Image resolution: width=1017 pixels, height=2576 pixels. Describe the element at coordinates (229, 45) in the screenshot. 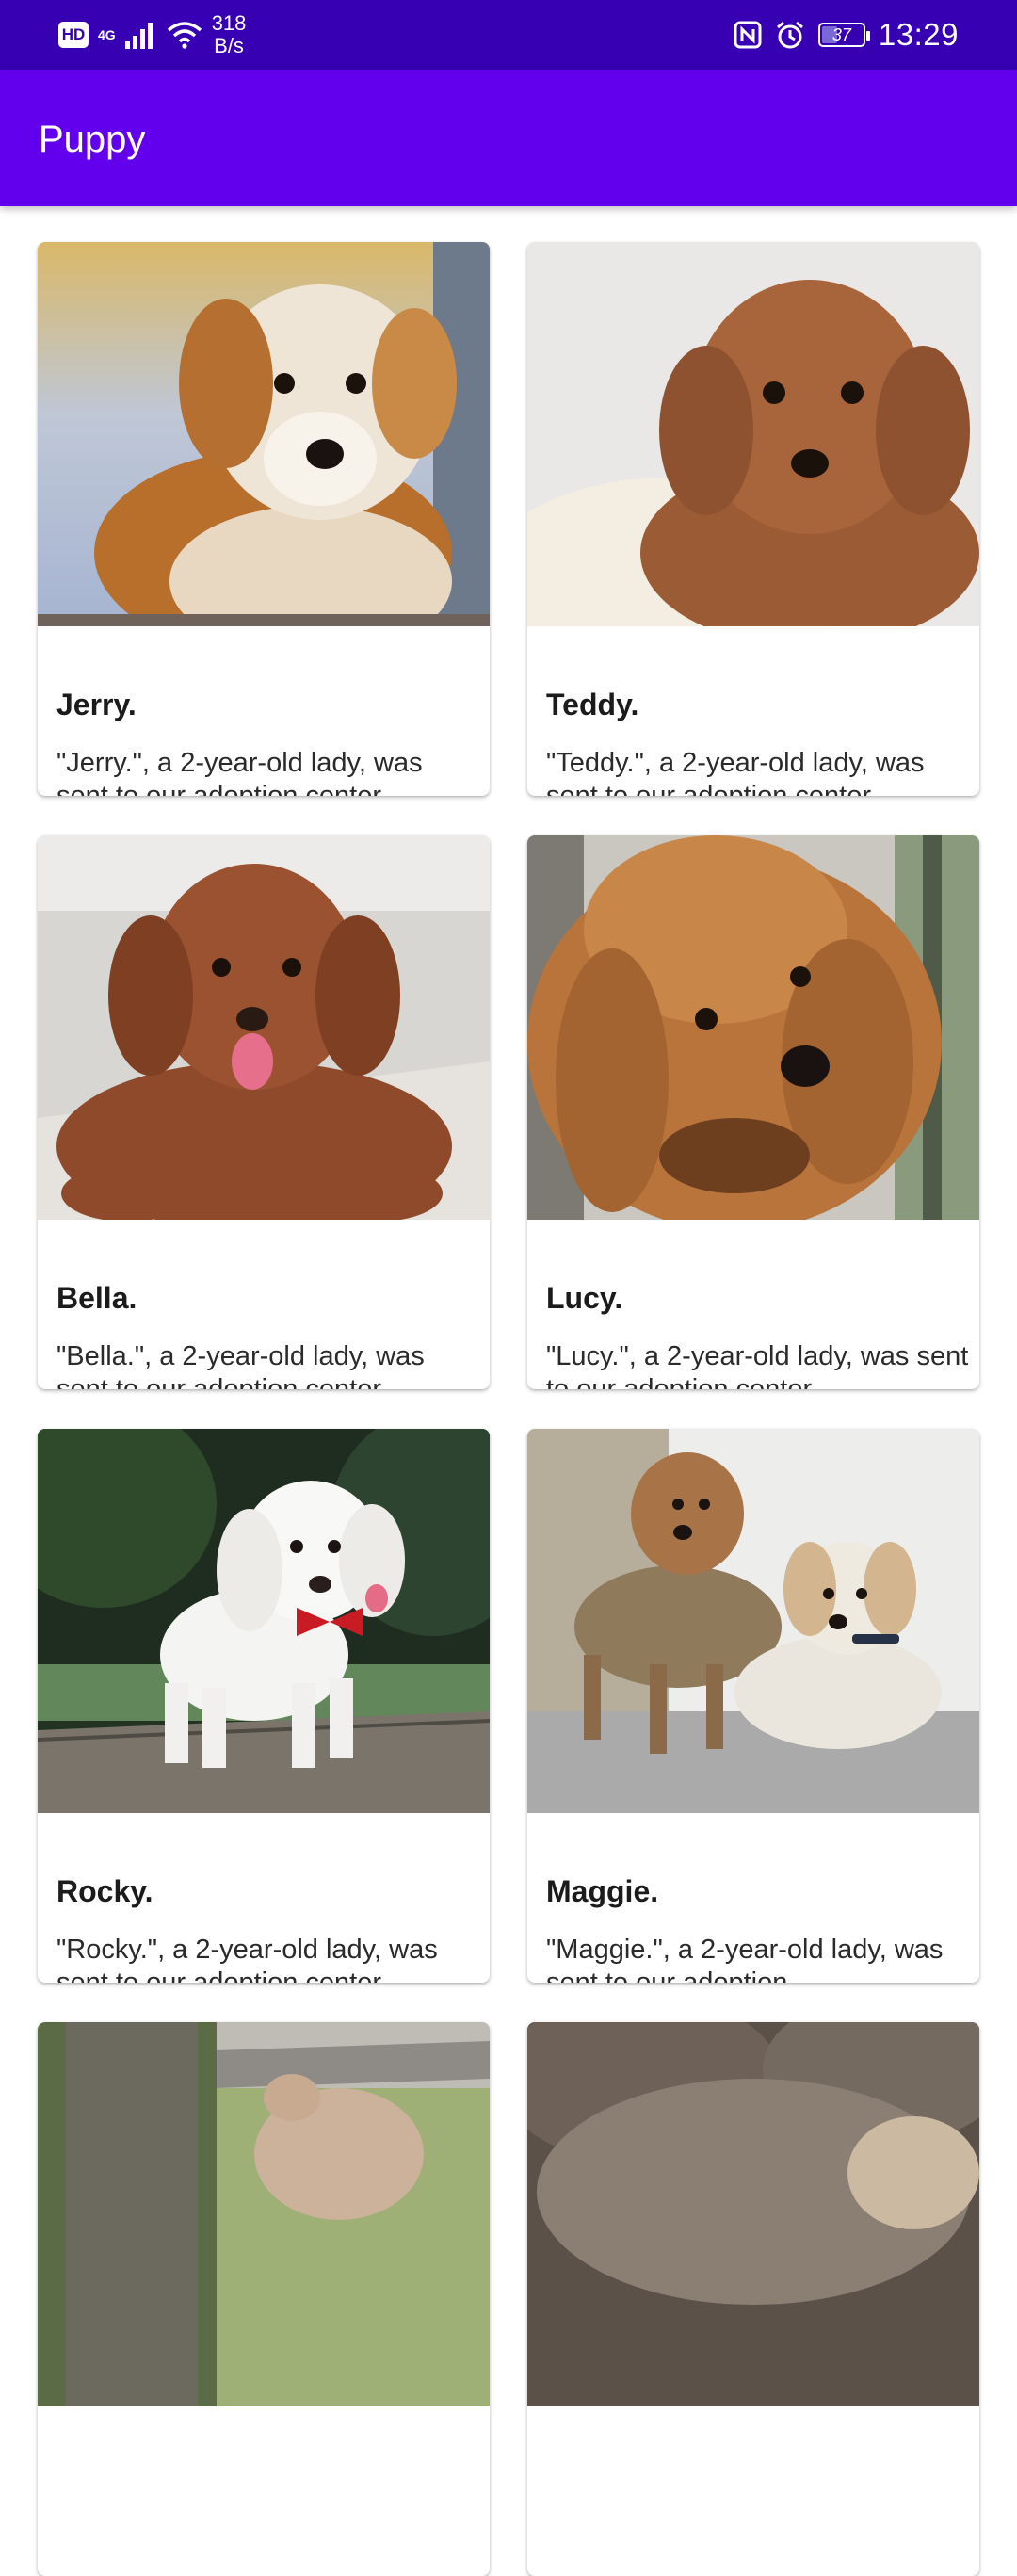

I see `speed-unit: B/s` at that location.